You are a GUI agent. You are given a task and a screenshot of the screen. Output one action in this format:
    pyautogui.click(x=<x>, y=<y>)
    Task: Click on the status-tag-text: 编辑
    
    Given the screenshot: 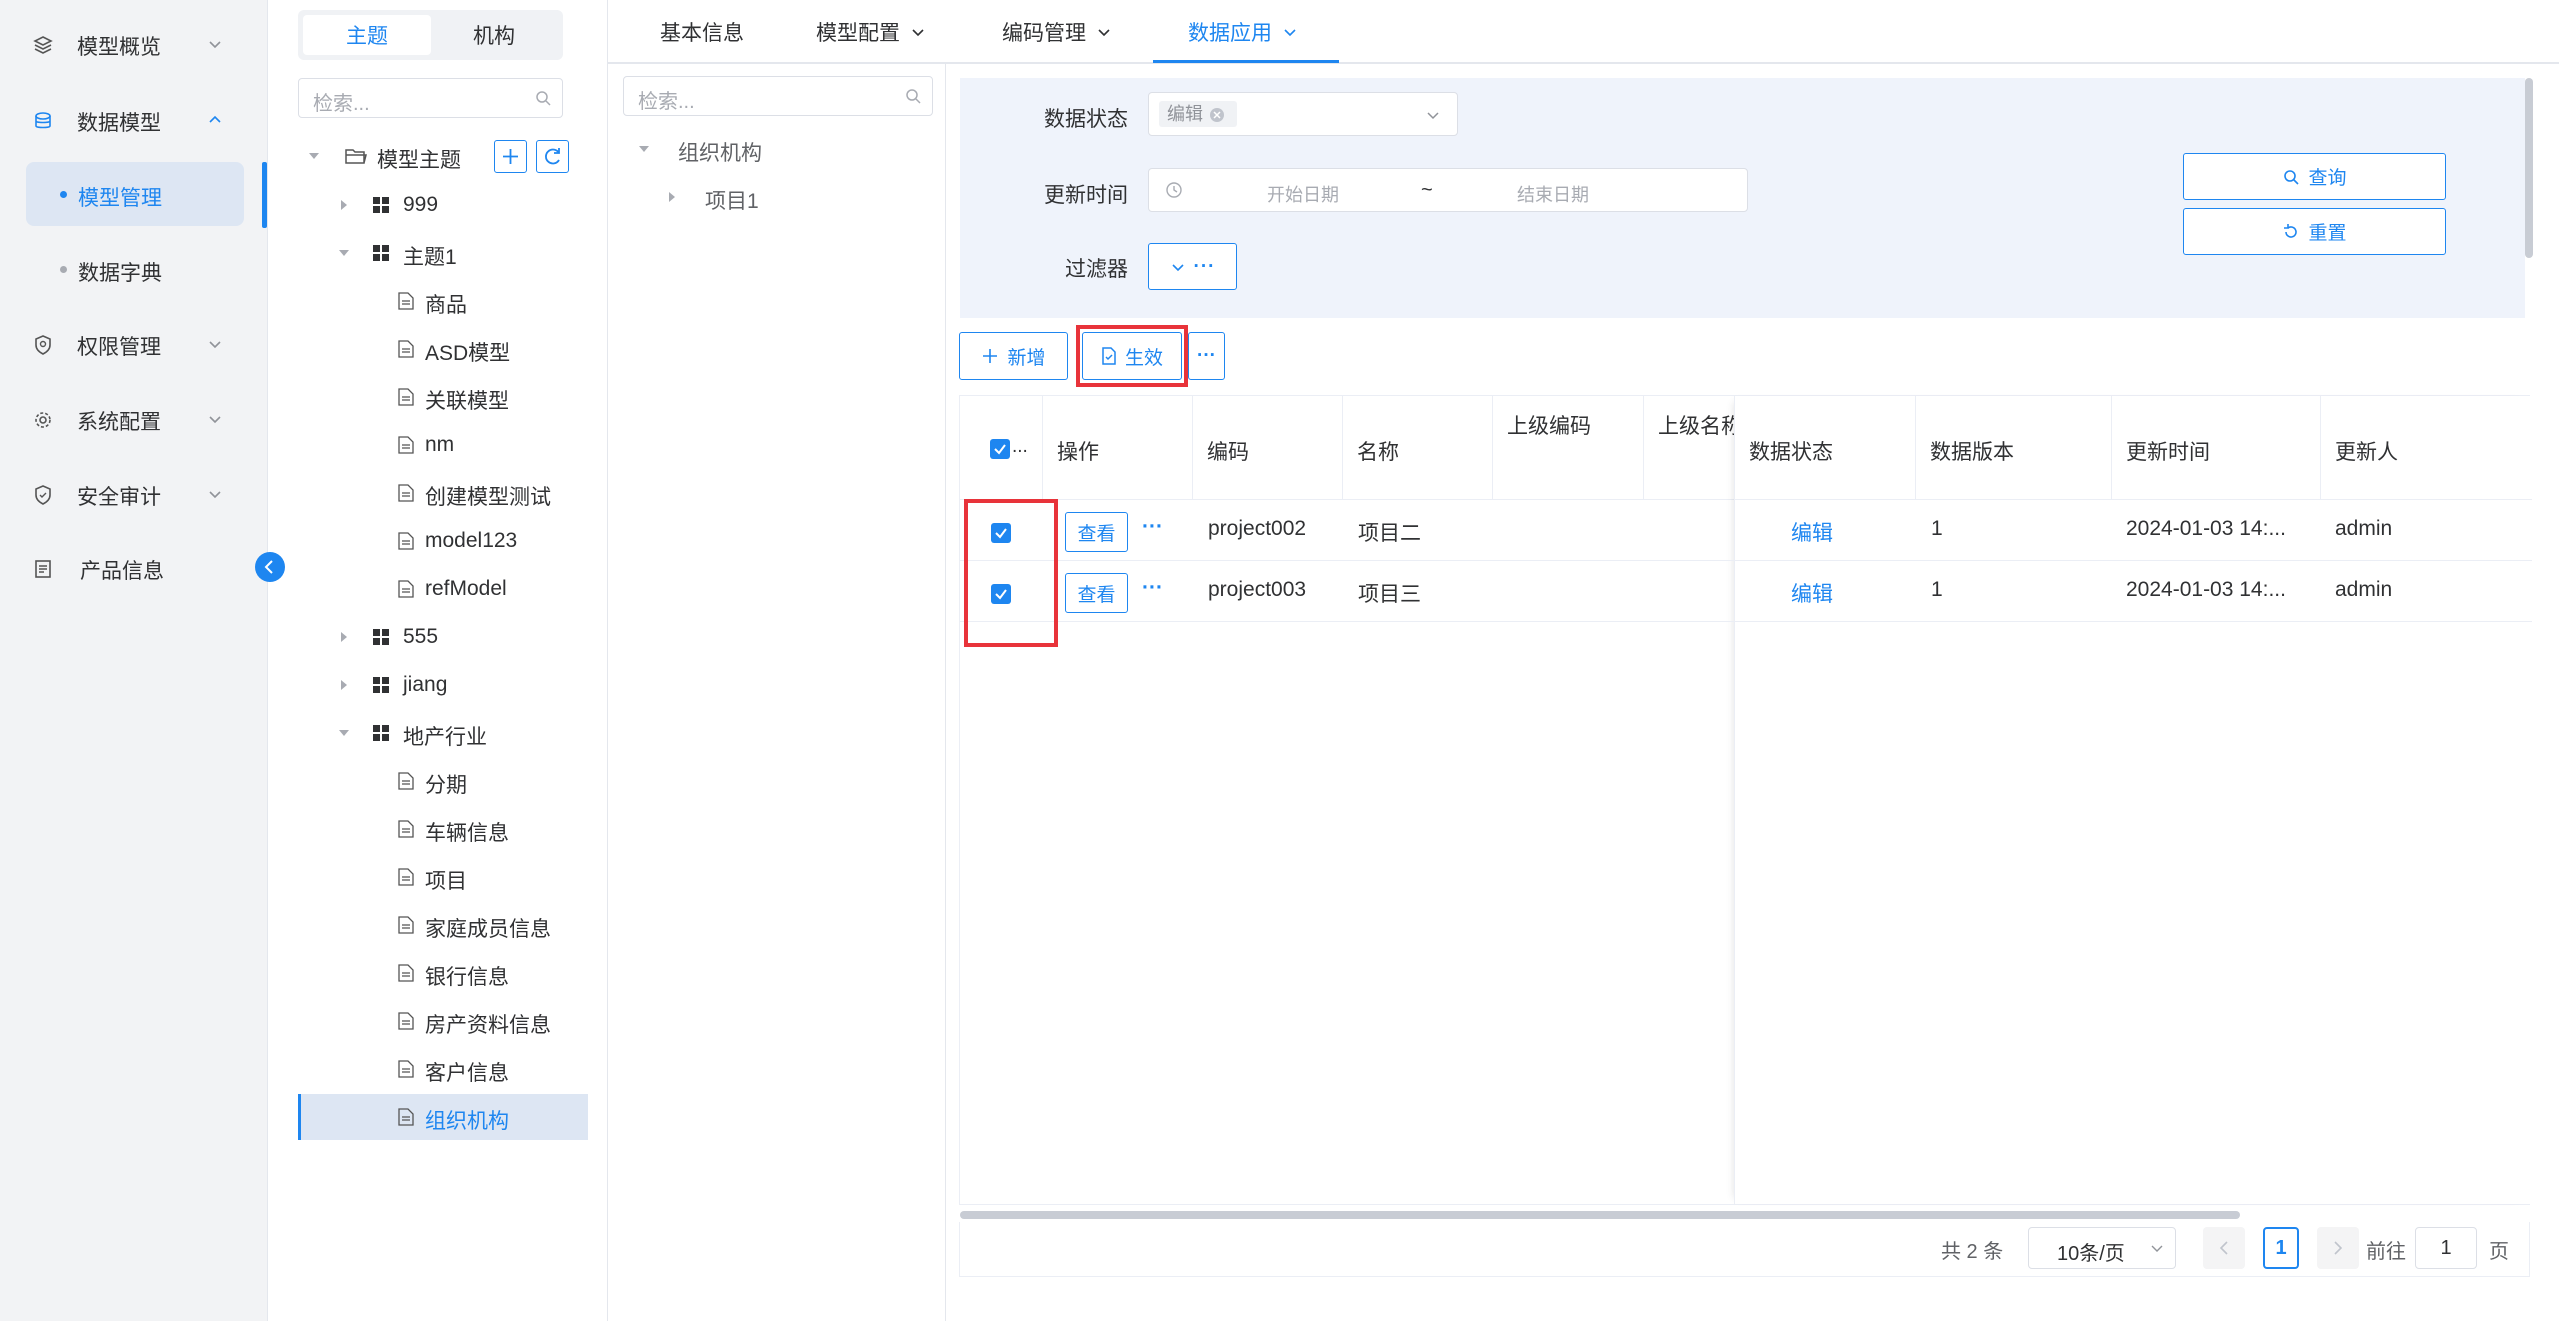 What is the action you would take?
    pyautogui.click(x=1185, y=114)
    